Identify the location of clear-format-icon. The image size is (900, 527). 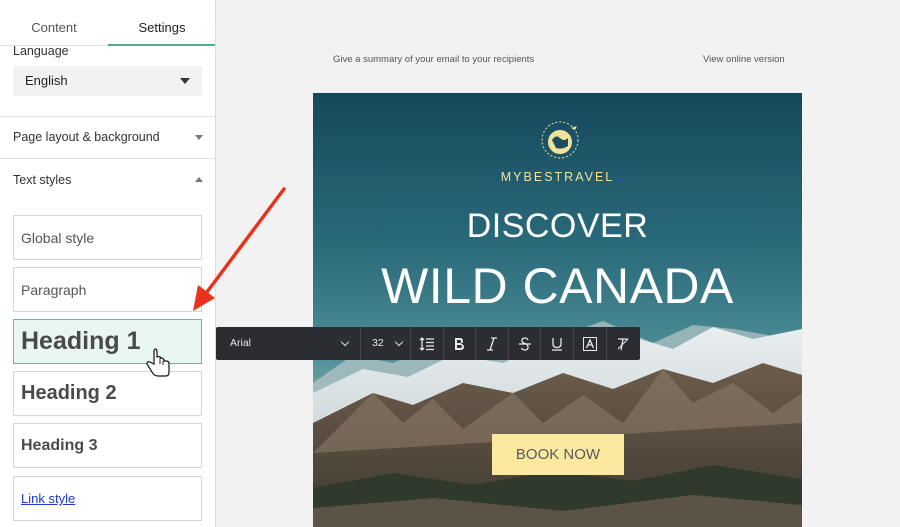
(623, 343).